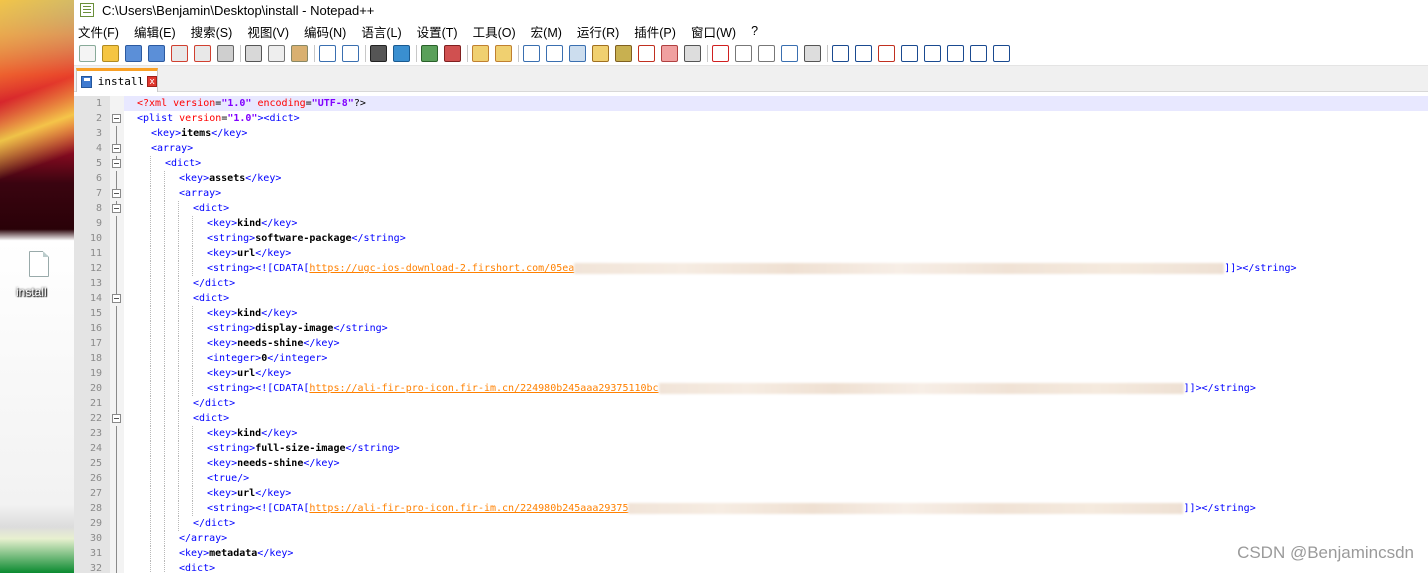 This screenshot has height=573, width=1428. I want to click on code-line: 2 <plist version="1.0"><dict>, so click(751, 118).